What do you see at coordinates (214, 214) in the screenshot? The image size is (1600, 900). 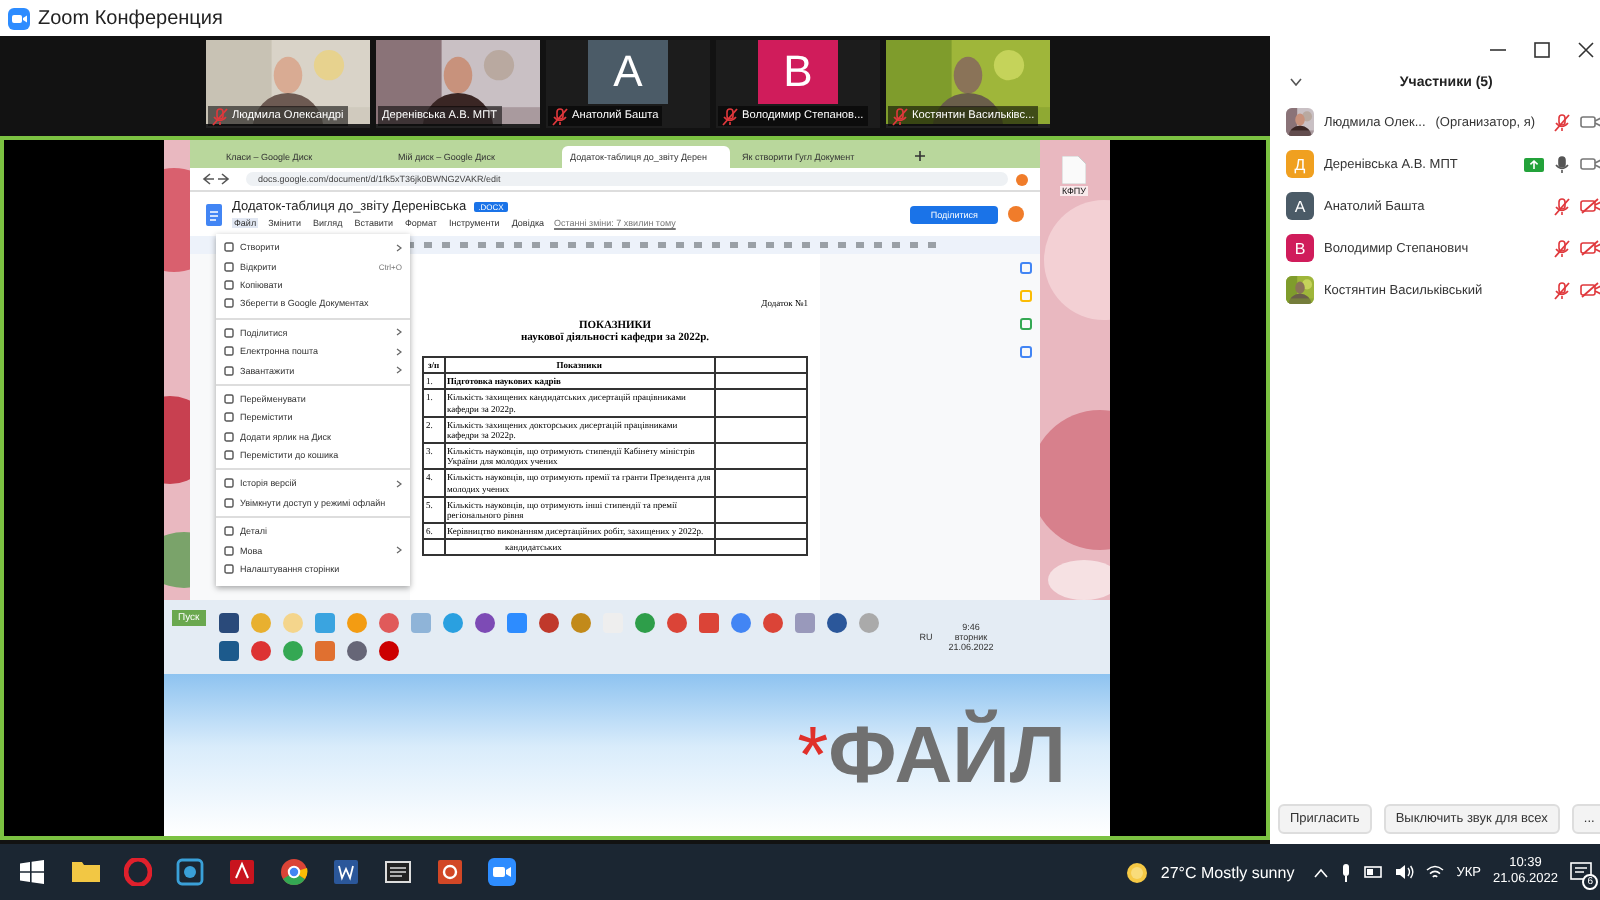 I see `document-icon` at bounding box center [214, 214].